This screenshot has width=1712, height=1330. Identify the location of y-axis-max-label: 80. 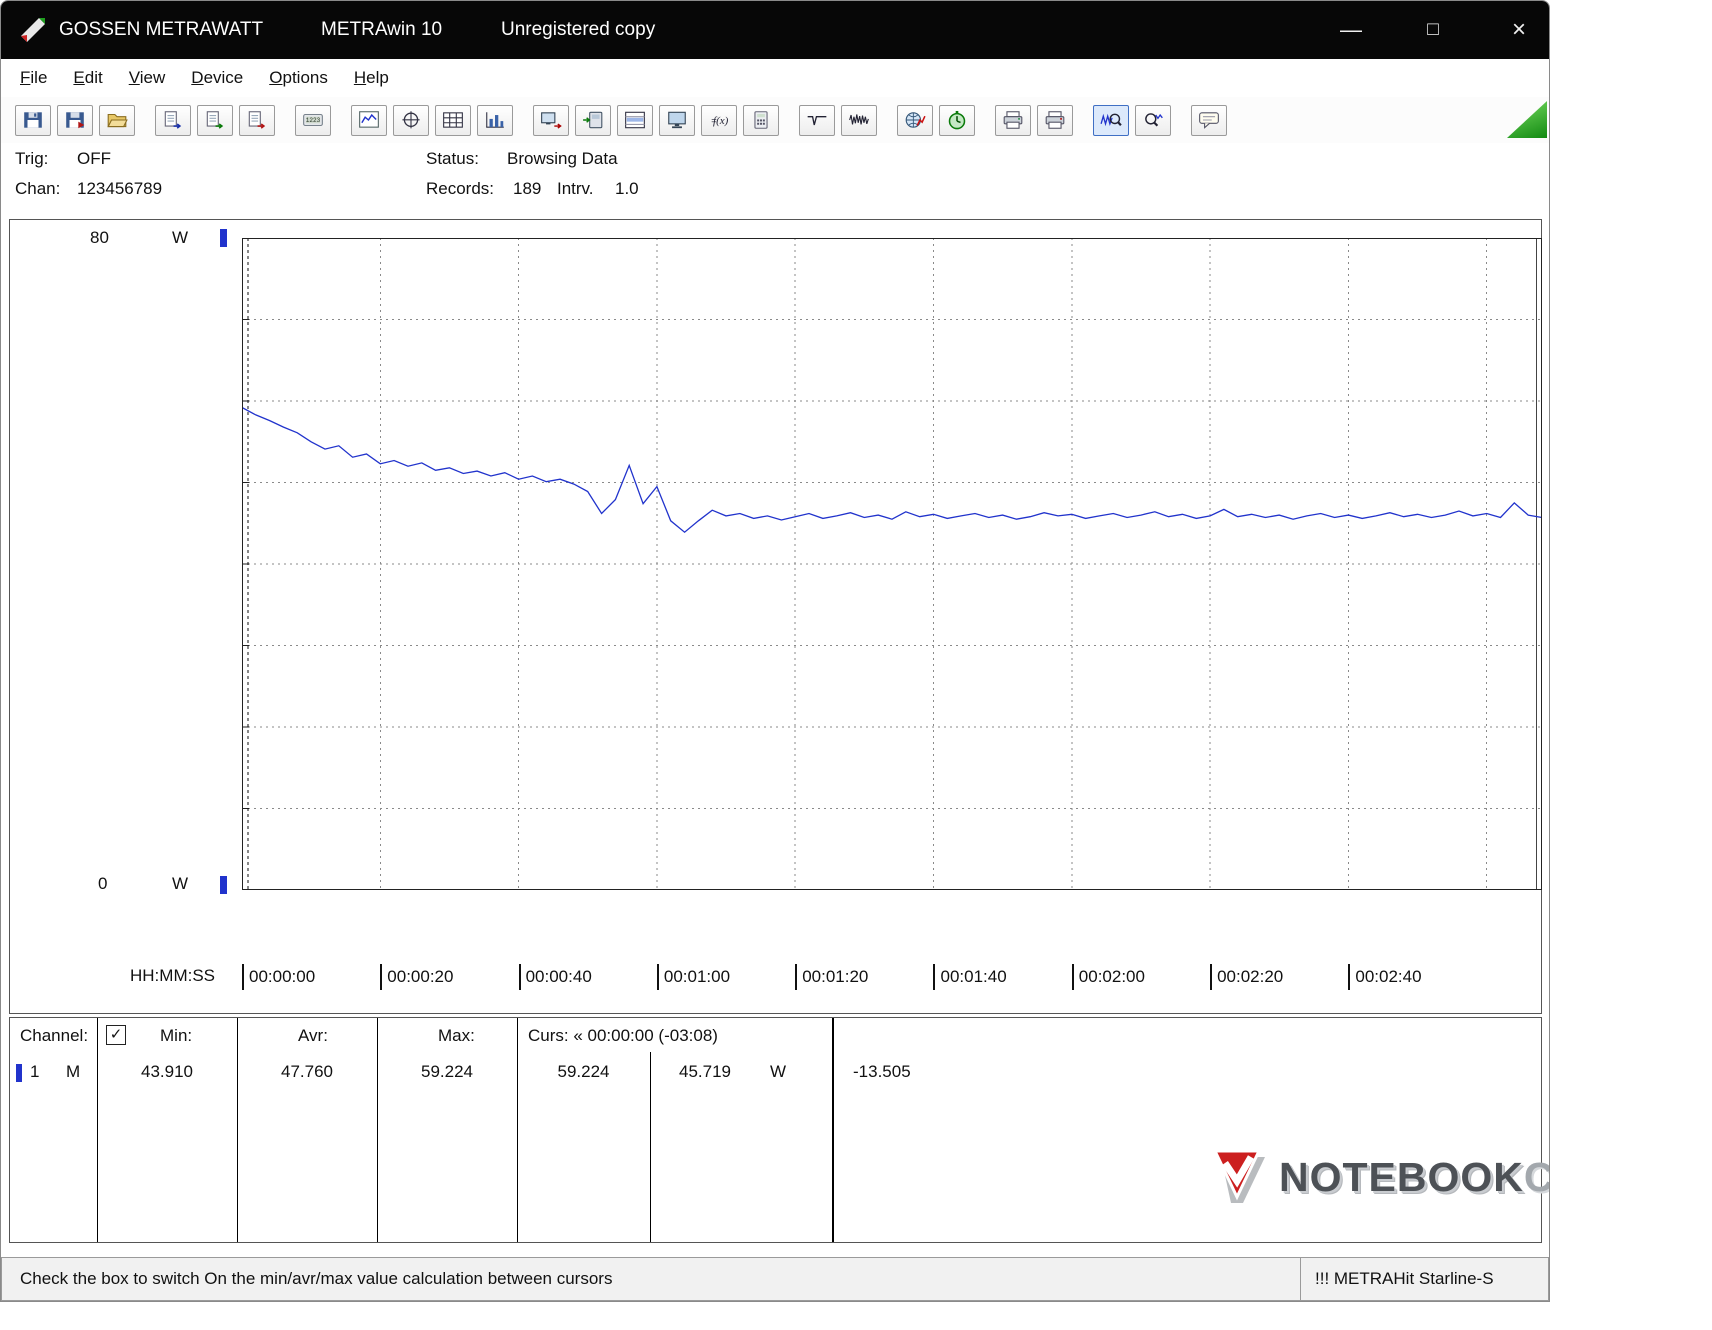
(99, 237).